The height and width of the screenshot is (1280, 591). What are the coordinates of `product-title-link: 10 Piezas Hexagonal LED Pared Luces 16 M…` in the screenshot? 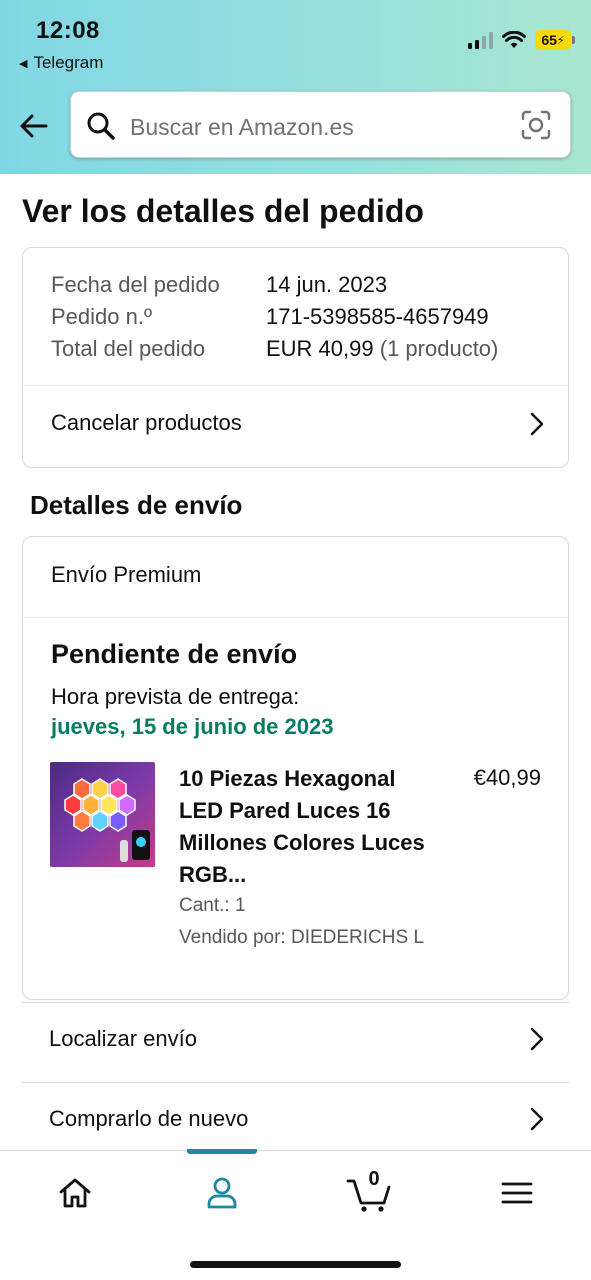 It's located at (304, 827).